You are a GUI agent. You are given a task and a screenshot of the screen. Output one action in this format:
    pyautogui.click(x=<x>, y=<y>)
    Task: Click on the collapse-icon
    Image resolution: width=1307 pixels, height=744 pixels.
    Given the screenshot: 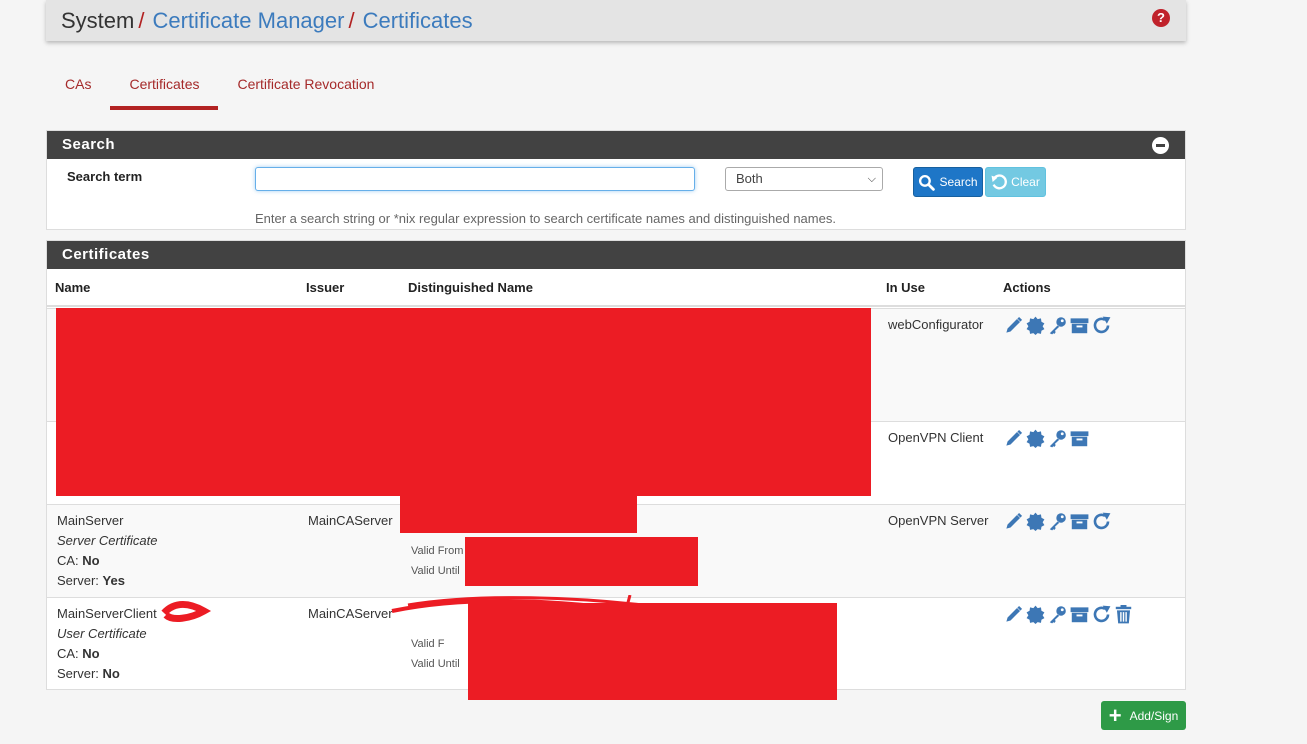 What is the action you would take?
    pyautogui.click(x=1160, y=145)
    